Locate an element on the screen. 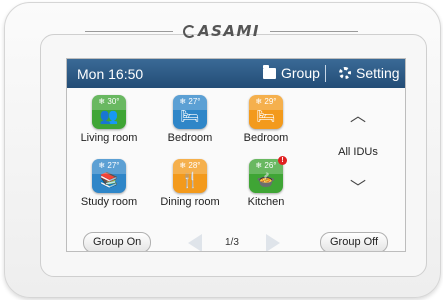 This screenshot has height=300, width=443. top-bar: Mon 16:50 Group Setting is located at coordinates (236, 73).